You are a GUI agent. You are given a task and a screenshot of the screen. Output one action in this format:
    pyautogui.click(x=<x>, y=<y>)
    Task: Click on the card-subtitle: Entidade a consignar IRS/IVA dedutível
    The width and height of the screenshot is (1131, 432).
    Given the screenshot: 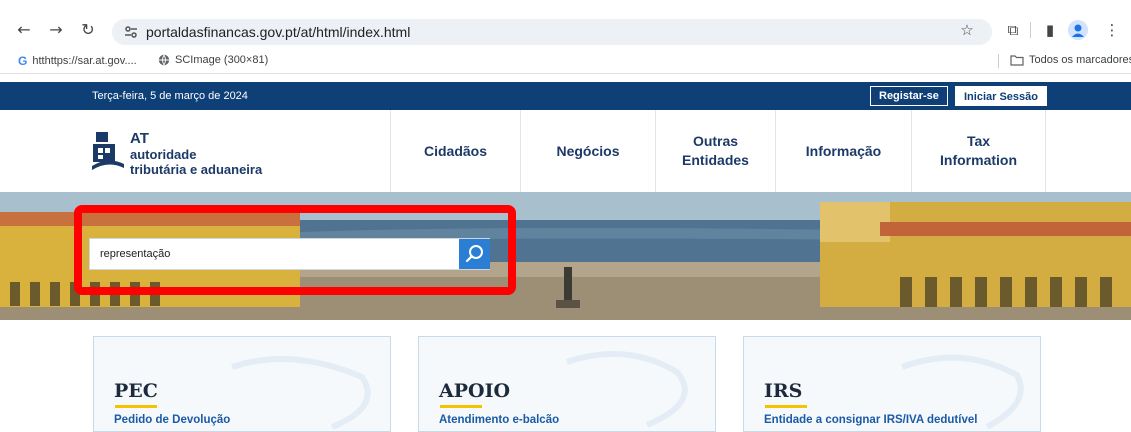 What is the action you would take?
    pyautogui.click(x=870, y=420)
    